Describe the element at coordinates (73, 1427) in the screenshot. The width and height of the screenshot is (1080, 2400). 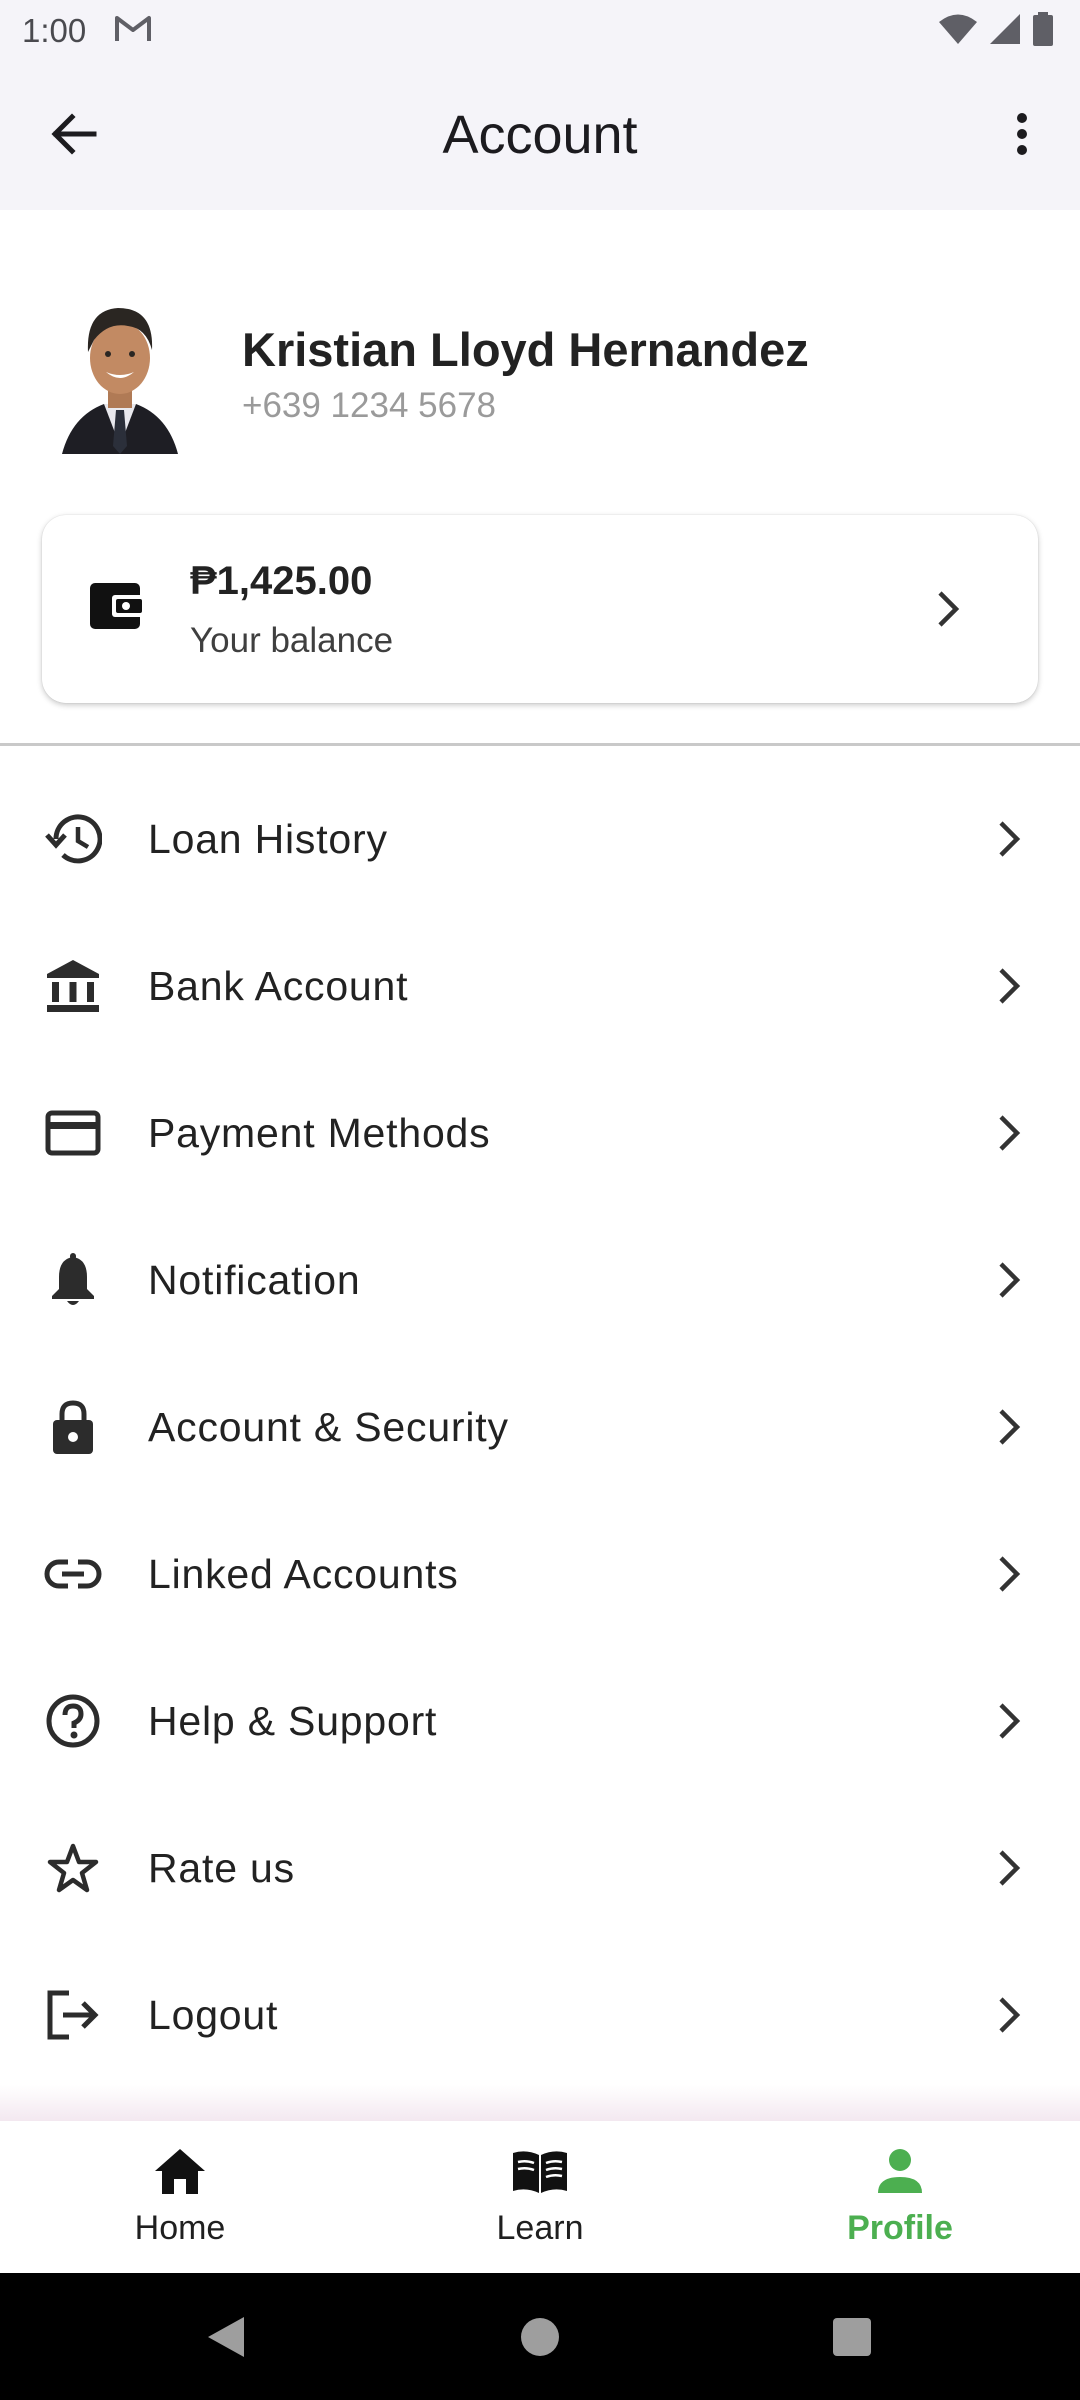
I see `lock-icon` at that location.